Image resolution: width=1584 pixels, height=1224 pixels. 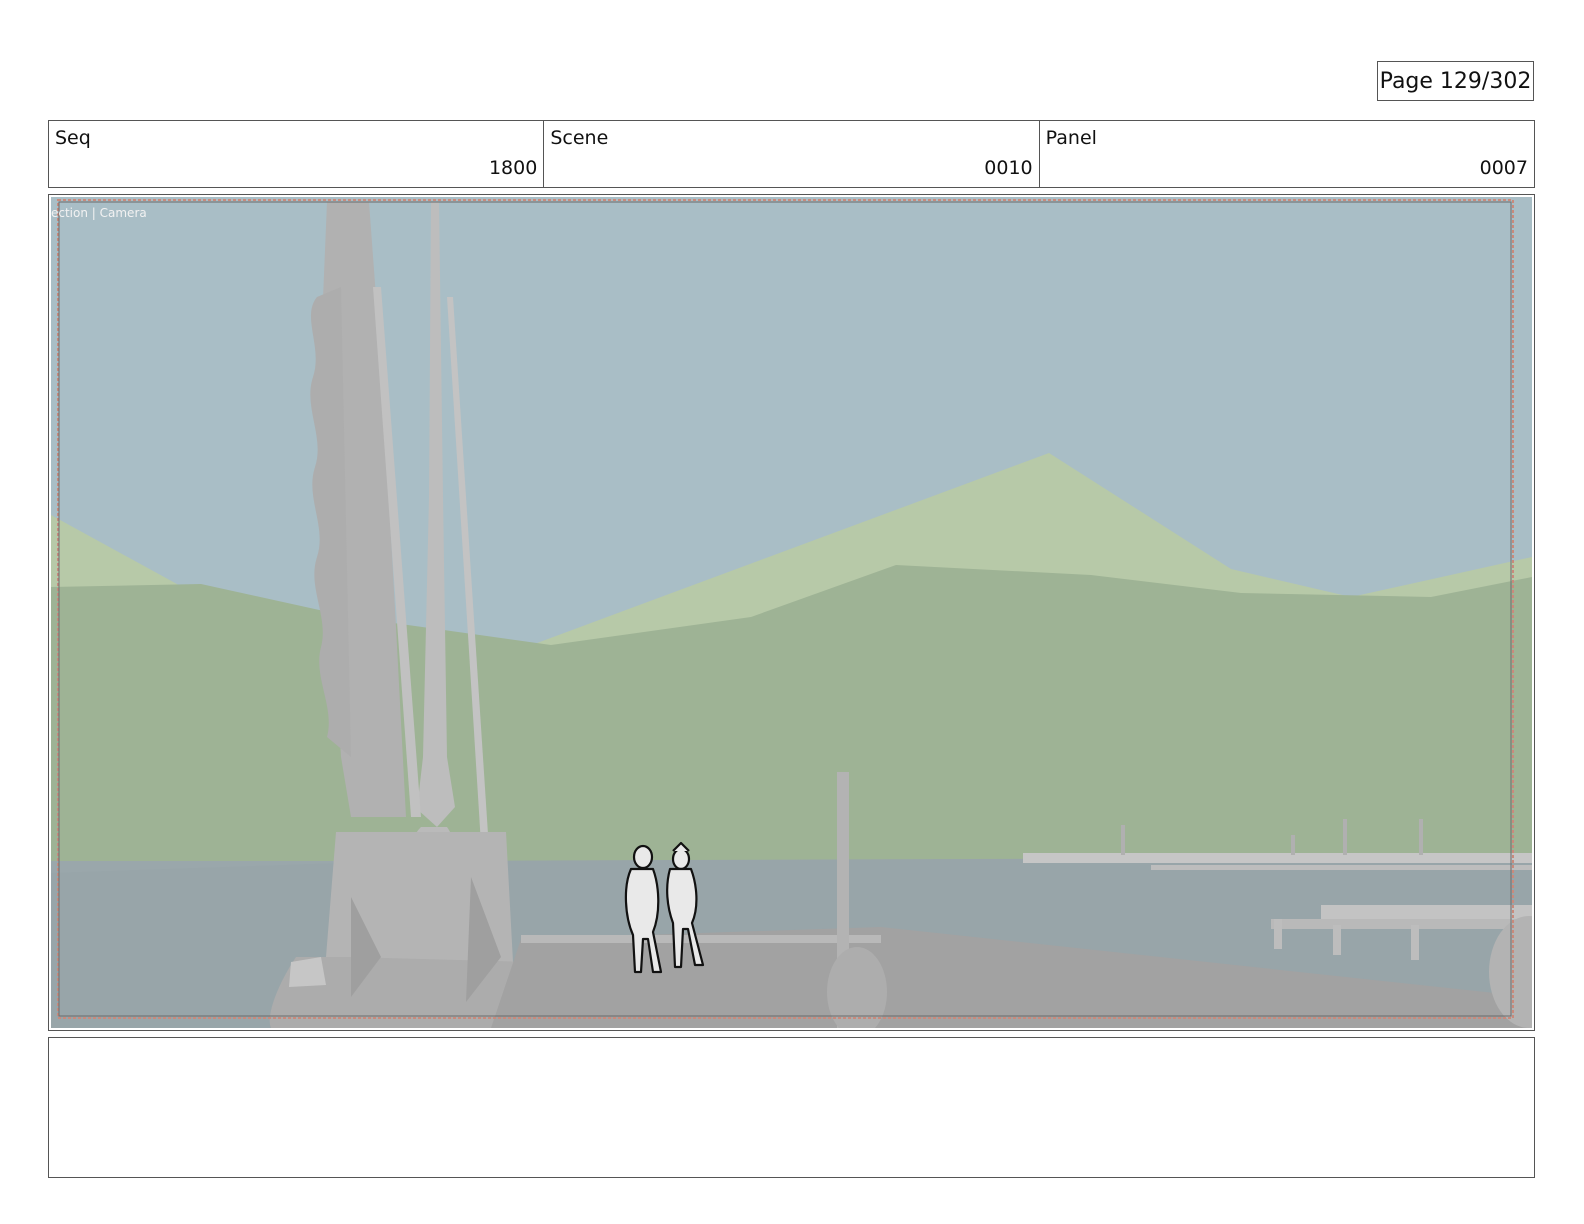 I want to click on scene-value: 0010, so click(x=1008, y=168).